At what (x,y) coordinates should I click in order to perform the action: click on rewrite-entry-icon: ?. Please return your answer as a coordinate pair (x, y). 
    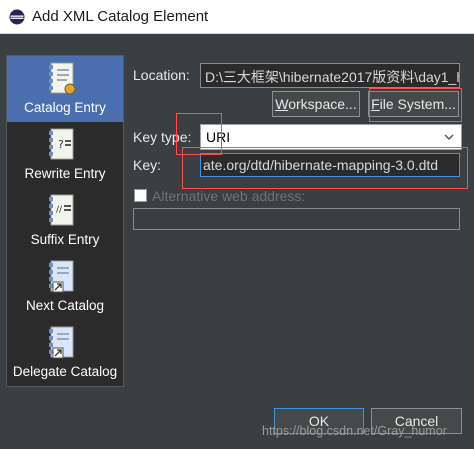
    Looking at the image, I should click on (61, 144).